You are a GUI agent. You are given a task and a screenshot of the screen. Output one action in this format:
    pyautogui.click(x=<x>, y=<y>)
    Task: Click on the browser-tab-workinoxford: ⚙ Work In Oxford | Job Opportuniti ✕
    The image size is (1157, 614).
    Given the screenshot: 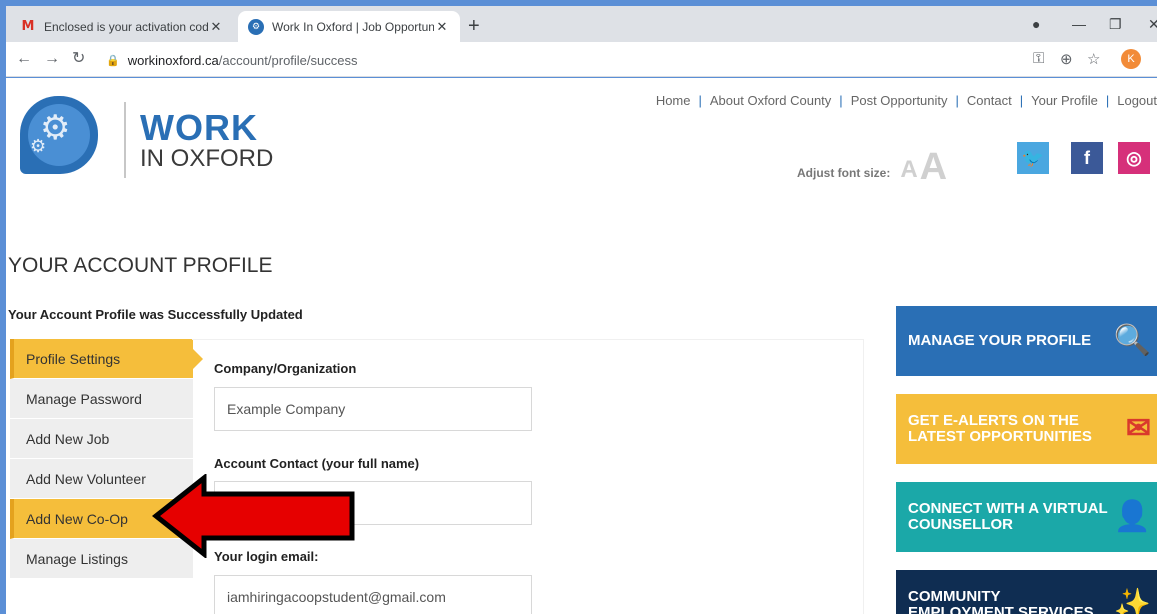 What is the action you would take?
    pyautogui.click(x=349, y=26)
    